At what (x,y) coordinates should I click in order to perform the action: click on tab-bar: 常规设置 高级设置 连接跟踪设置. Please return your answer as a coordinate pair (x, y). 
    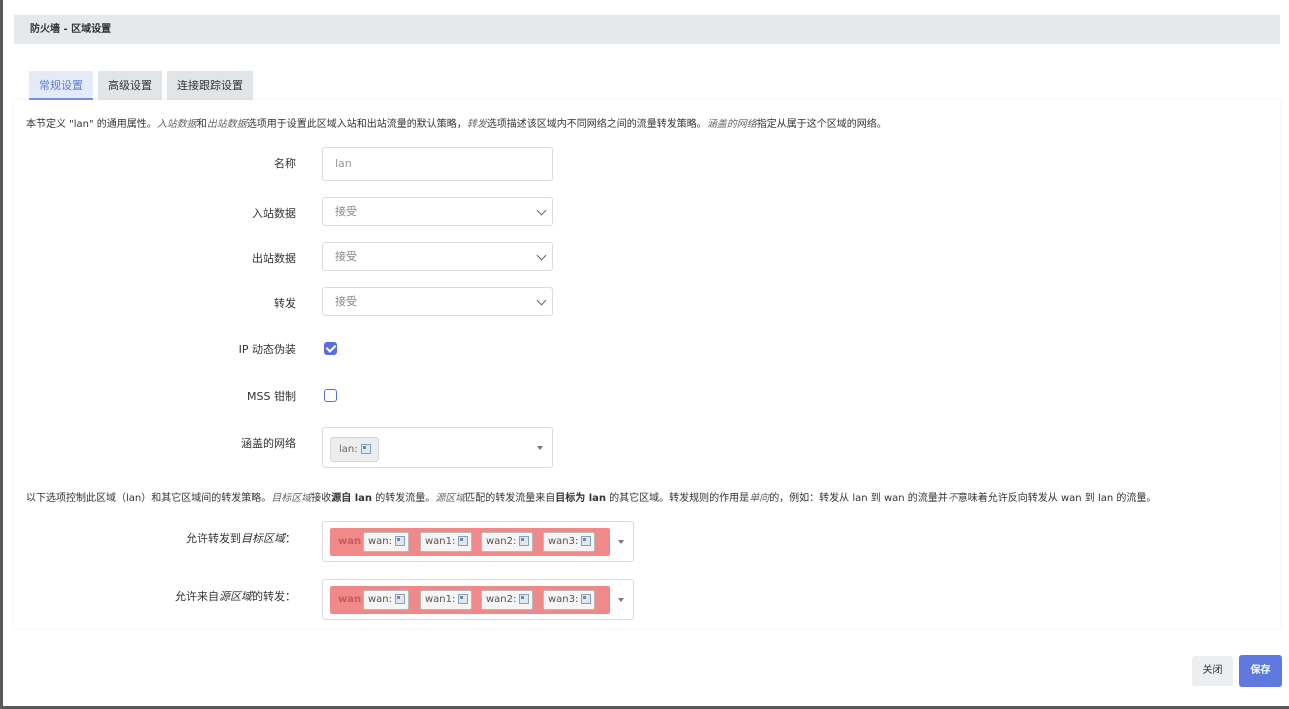
    Looking at the image, I should click on (143, 85).